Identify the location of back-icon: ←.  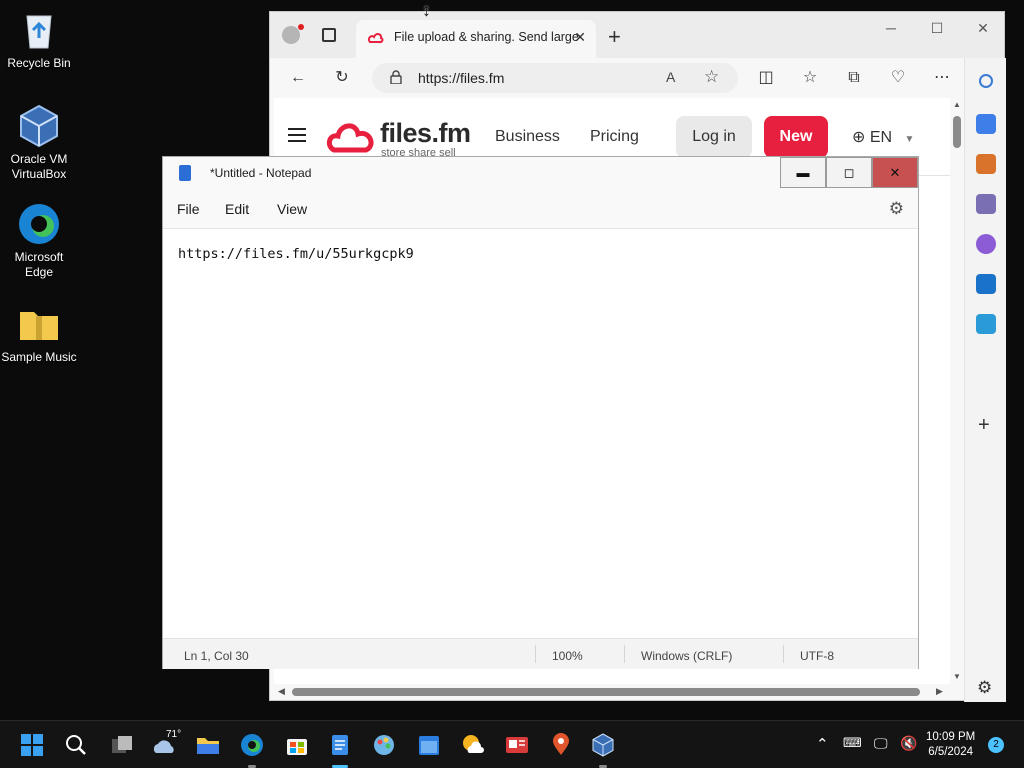
(298, 78).